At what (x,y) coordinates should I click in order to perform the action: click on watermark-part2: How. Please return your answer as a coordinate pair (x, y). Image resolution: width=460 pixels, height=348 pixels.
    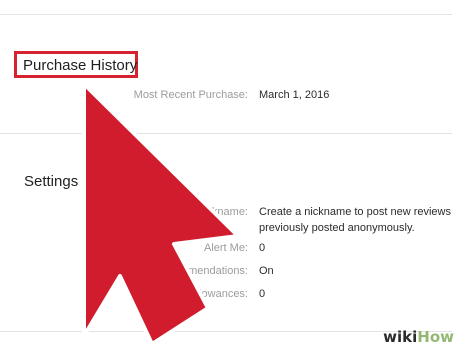
    Looking at the image, I should click on (435, 337).